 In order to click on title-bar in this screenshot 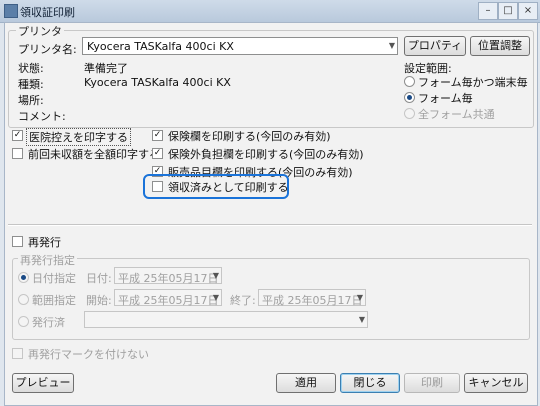, I will do `click(270, 11)`.